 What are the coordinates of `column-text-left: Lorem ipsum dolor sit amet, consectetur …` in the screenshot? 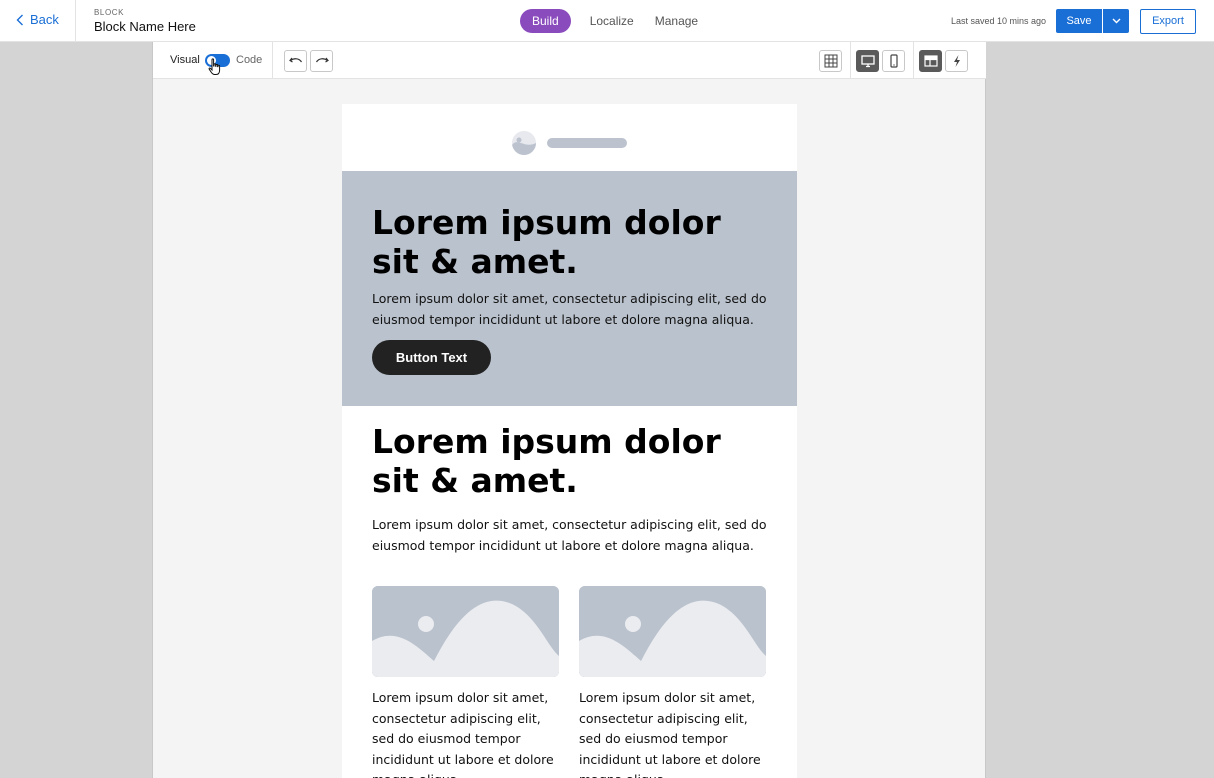 It's located at (467, 733).